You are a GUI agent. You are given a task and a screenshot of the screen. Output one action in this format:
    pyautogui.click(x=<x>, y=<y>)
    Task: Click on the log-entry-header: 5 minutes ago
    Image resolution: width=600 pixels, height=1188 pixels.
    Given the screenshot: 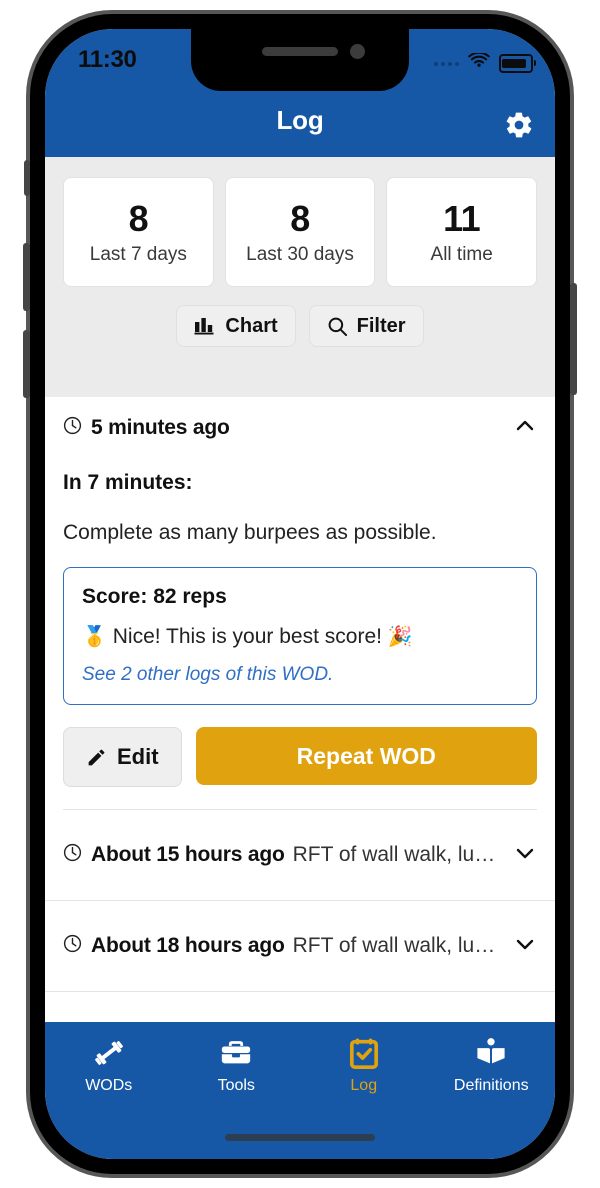 What is the action you would take?
    pyautogui.click(x=300, y=428)
    